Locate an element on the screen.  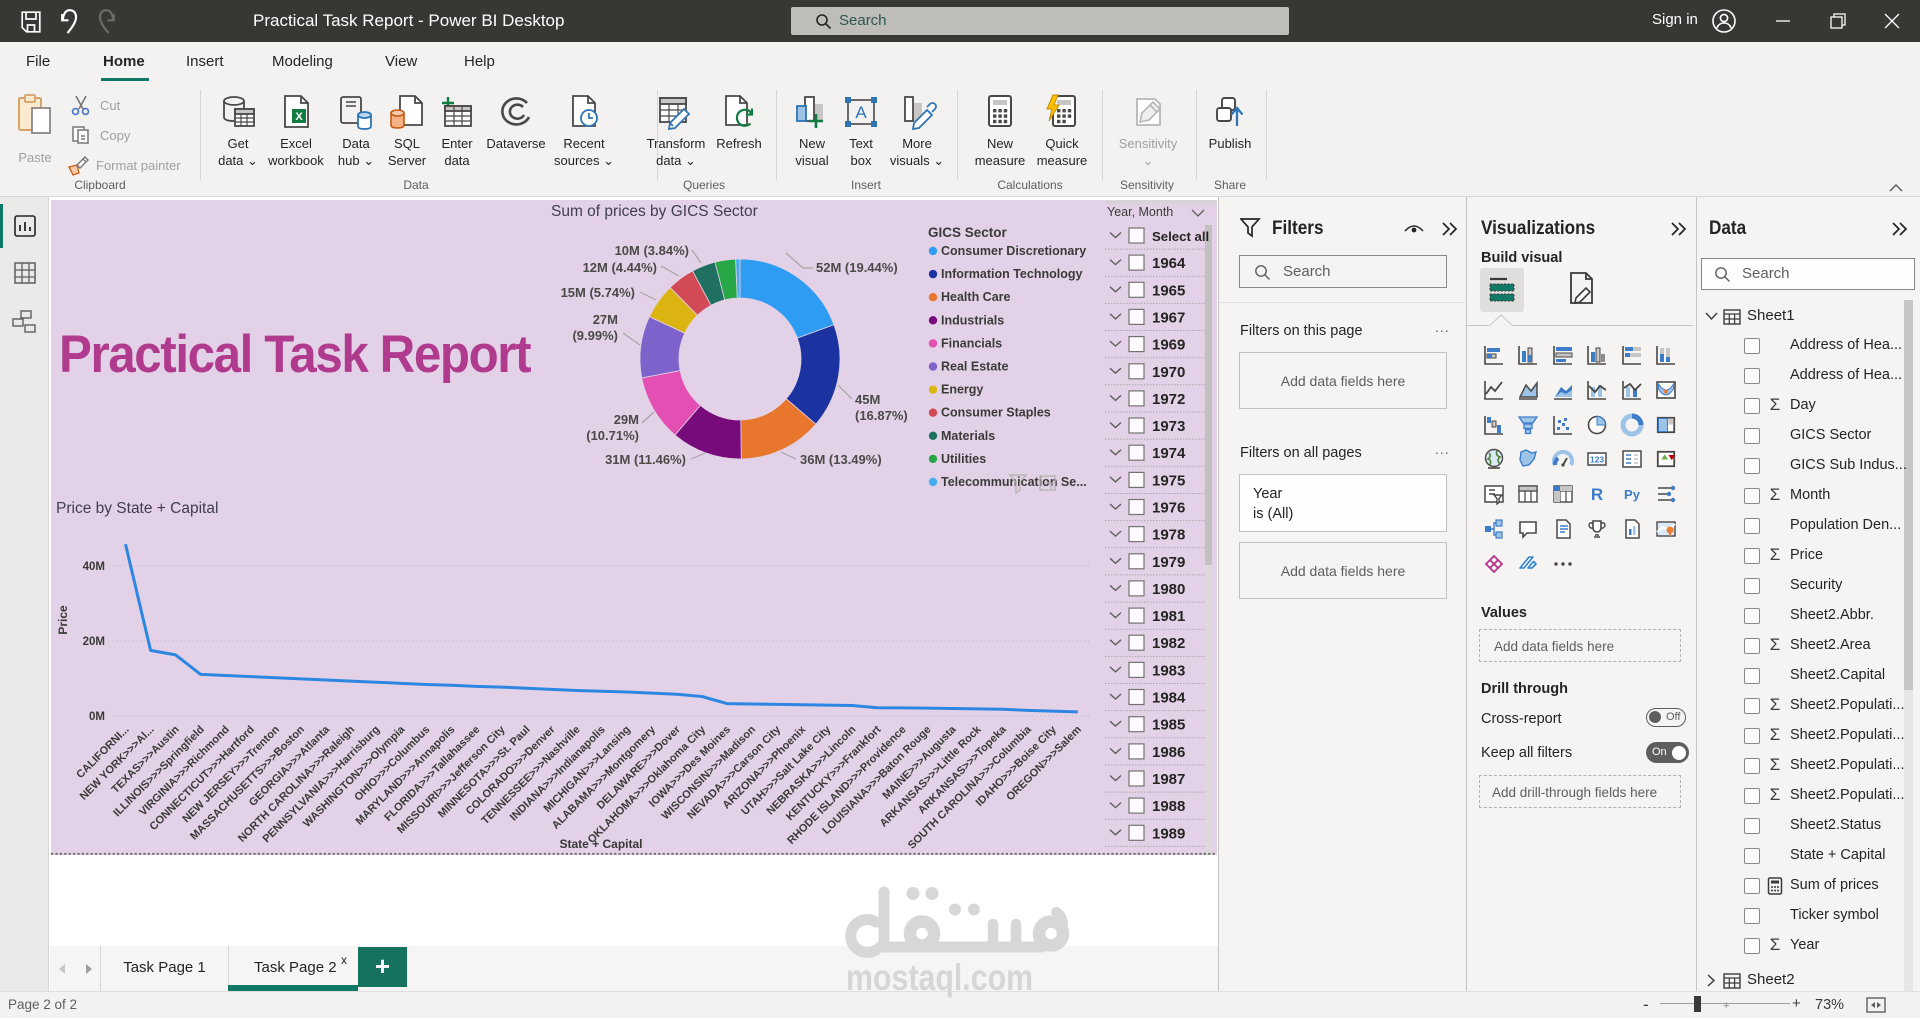
svg-text: 1982 is located at coordinates (1168, 643).